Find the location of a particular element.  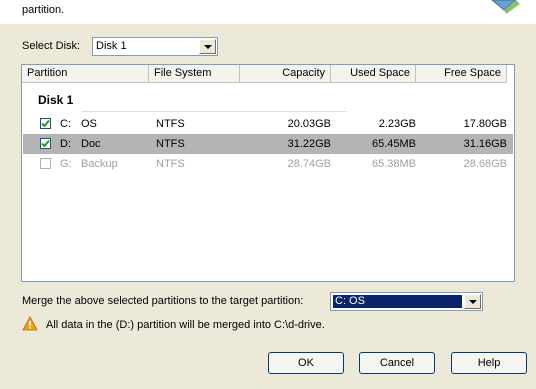

group-divider is located at coordinates (214, 111).